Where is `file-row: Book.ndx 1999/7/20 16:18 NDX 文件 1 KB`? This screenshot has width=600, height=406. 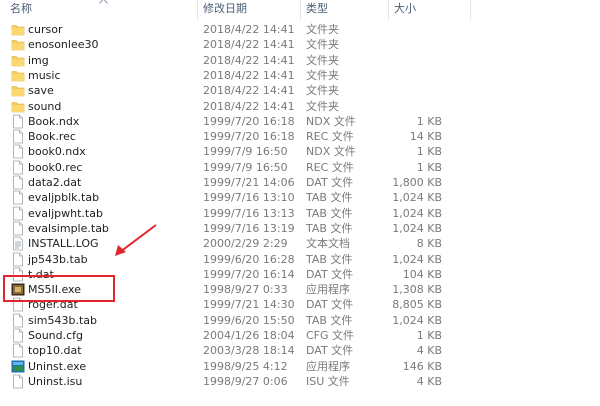 file-row: Book.ndx 1999/7/20 16:18 NDX 文件 1 KB is located at coordinates (300, 121).